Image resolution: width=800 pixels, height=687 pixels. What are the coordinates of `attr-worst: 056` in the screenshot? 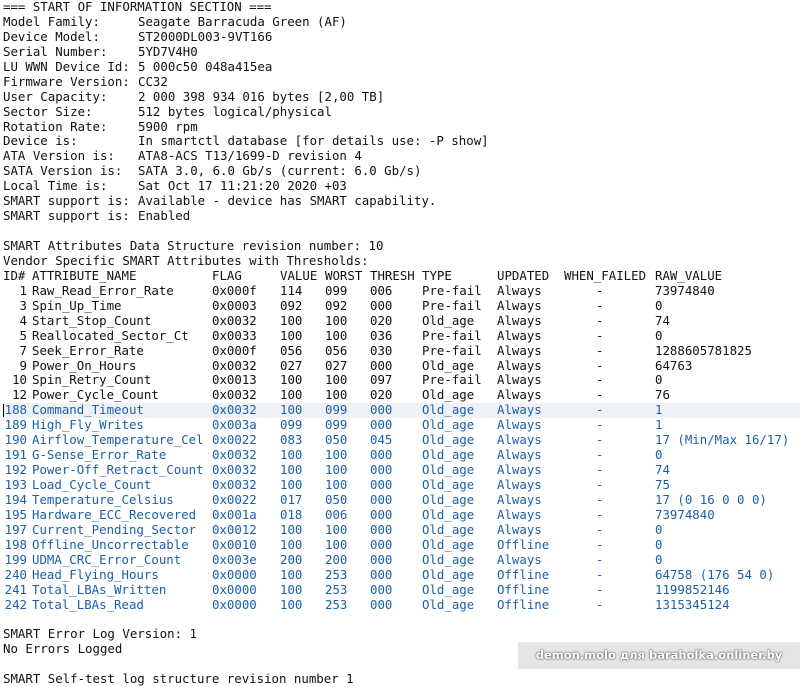 It's located at (336, 350).